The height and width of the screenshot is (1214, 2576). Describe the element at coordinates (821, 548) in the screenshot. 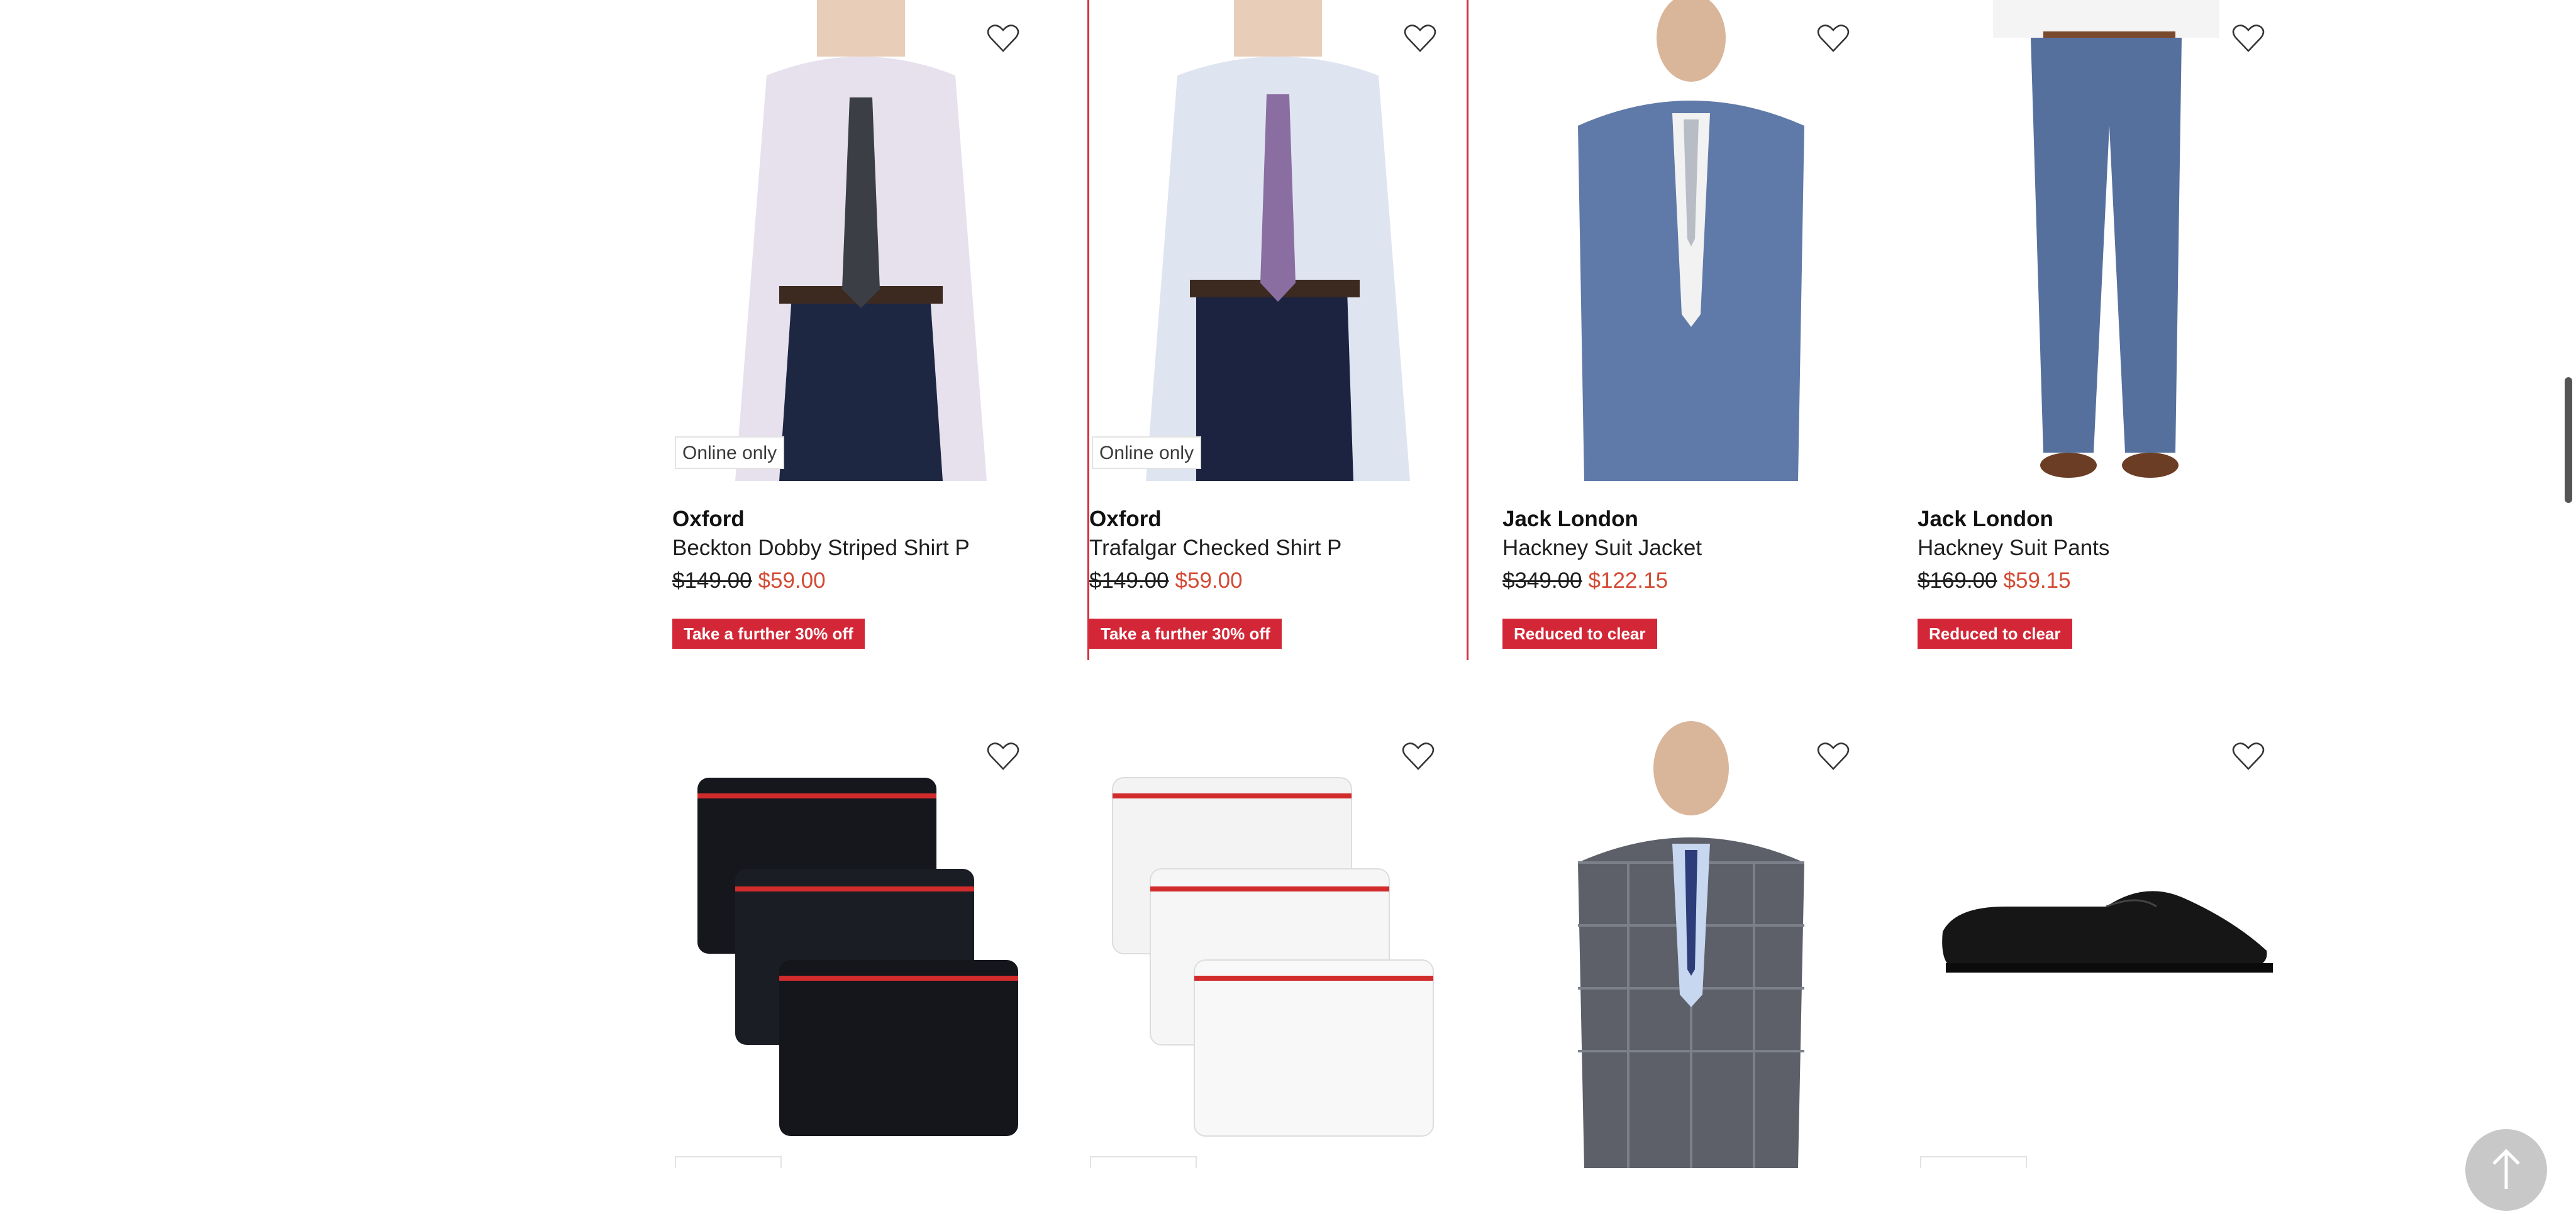

I see `product-name: Beckton Dobby Striped Shirt P` at that location.